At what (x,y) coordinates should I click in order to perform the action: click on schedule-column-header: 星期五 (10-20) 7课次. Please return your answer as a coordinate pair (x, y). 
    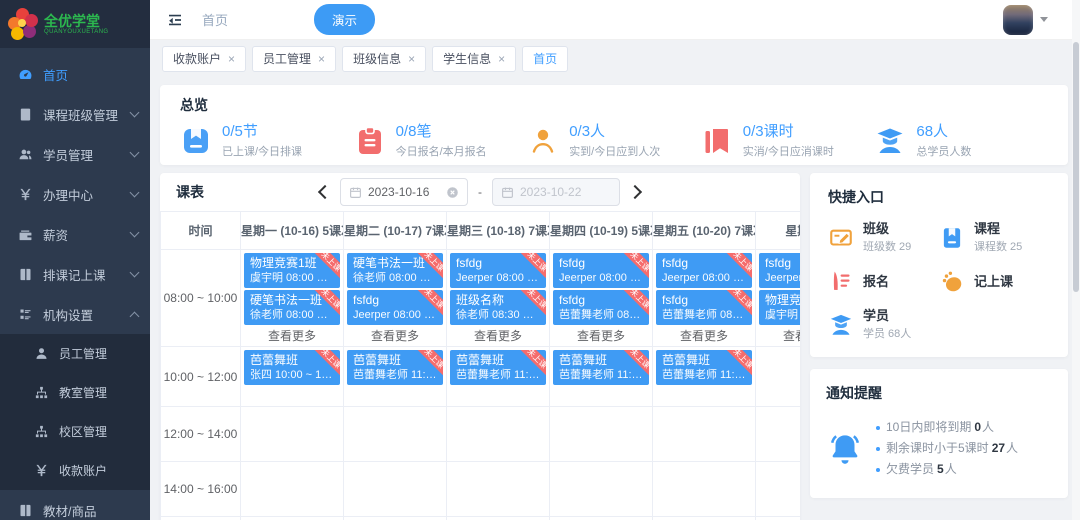
    Looking at the image, I should click on (704, 230).